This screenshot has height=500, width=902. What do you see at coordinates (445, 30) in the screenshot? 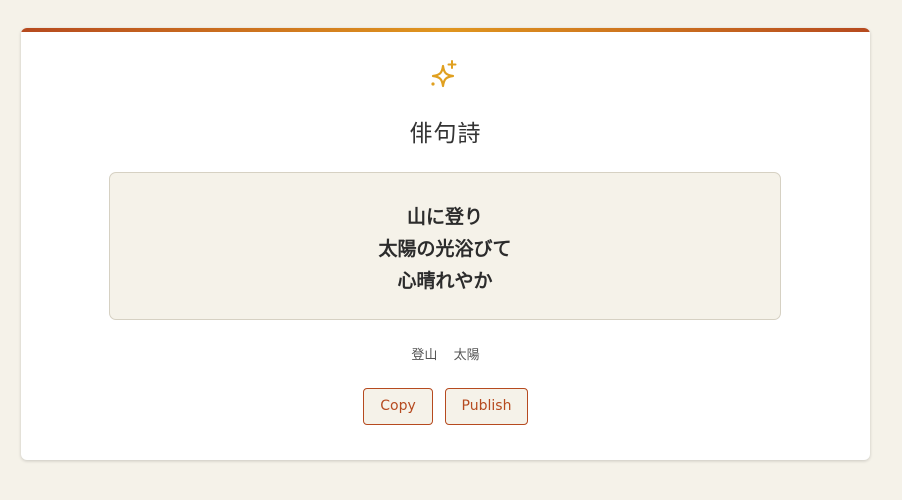
I see `card-accent-bar` at bounding box center [445, 30].